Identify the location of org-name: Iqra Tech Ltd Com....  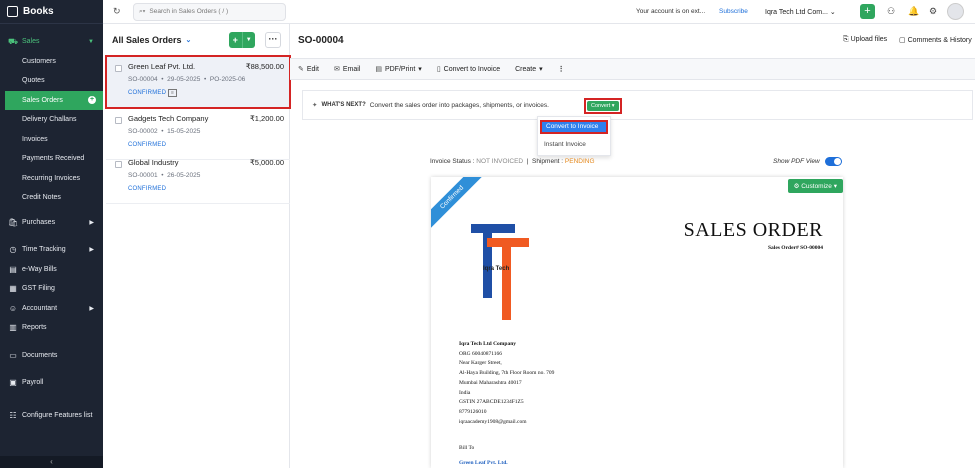
(796, 12).